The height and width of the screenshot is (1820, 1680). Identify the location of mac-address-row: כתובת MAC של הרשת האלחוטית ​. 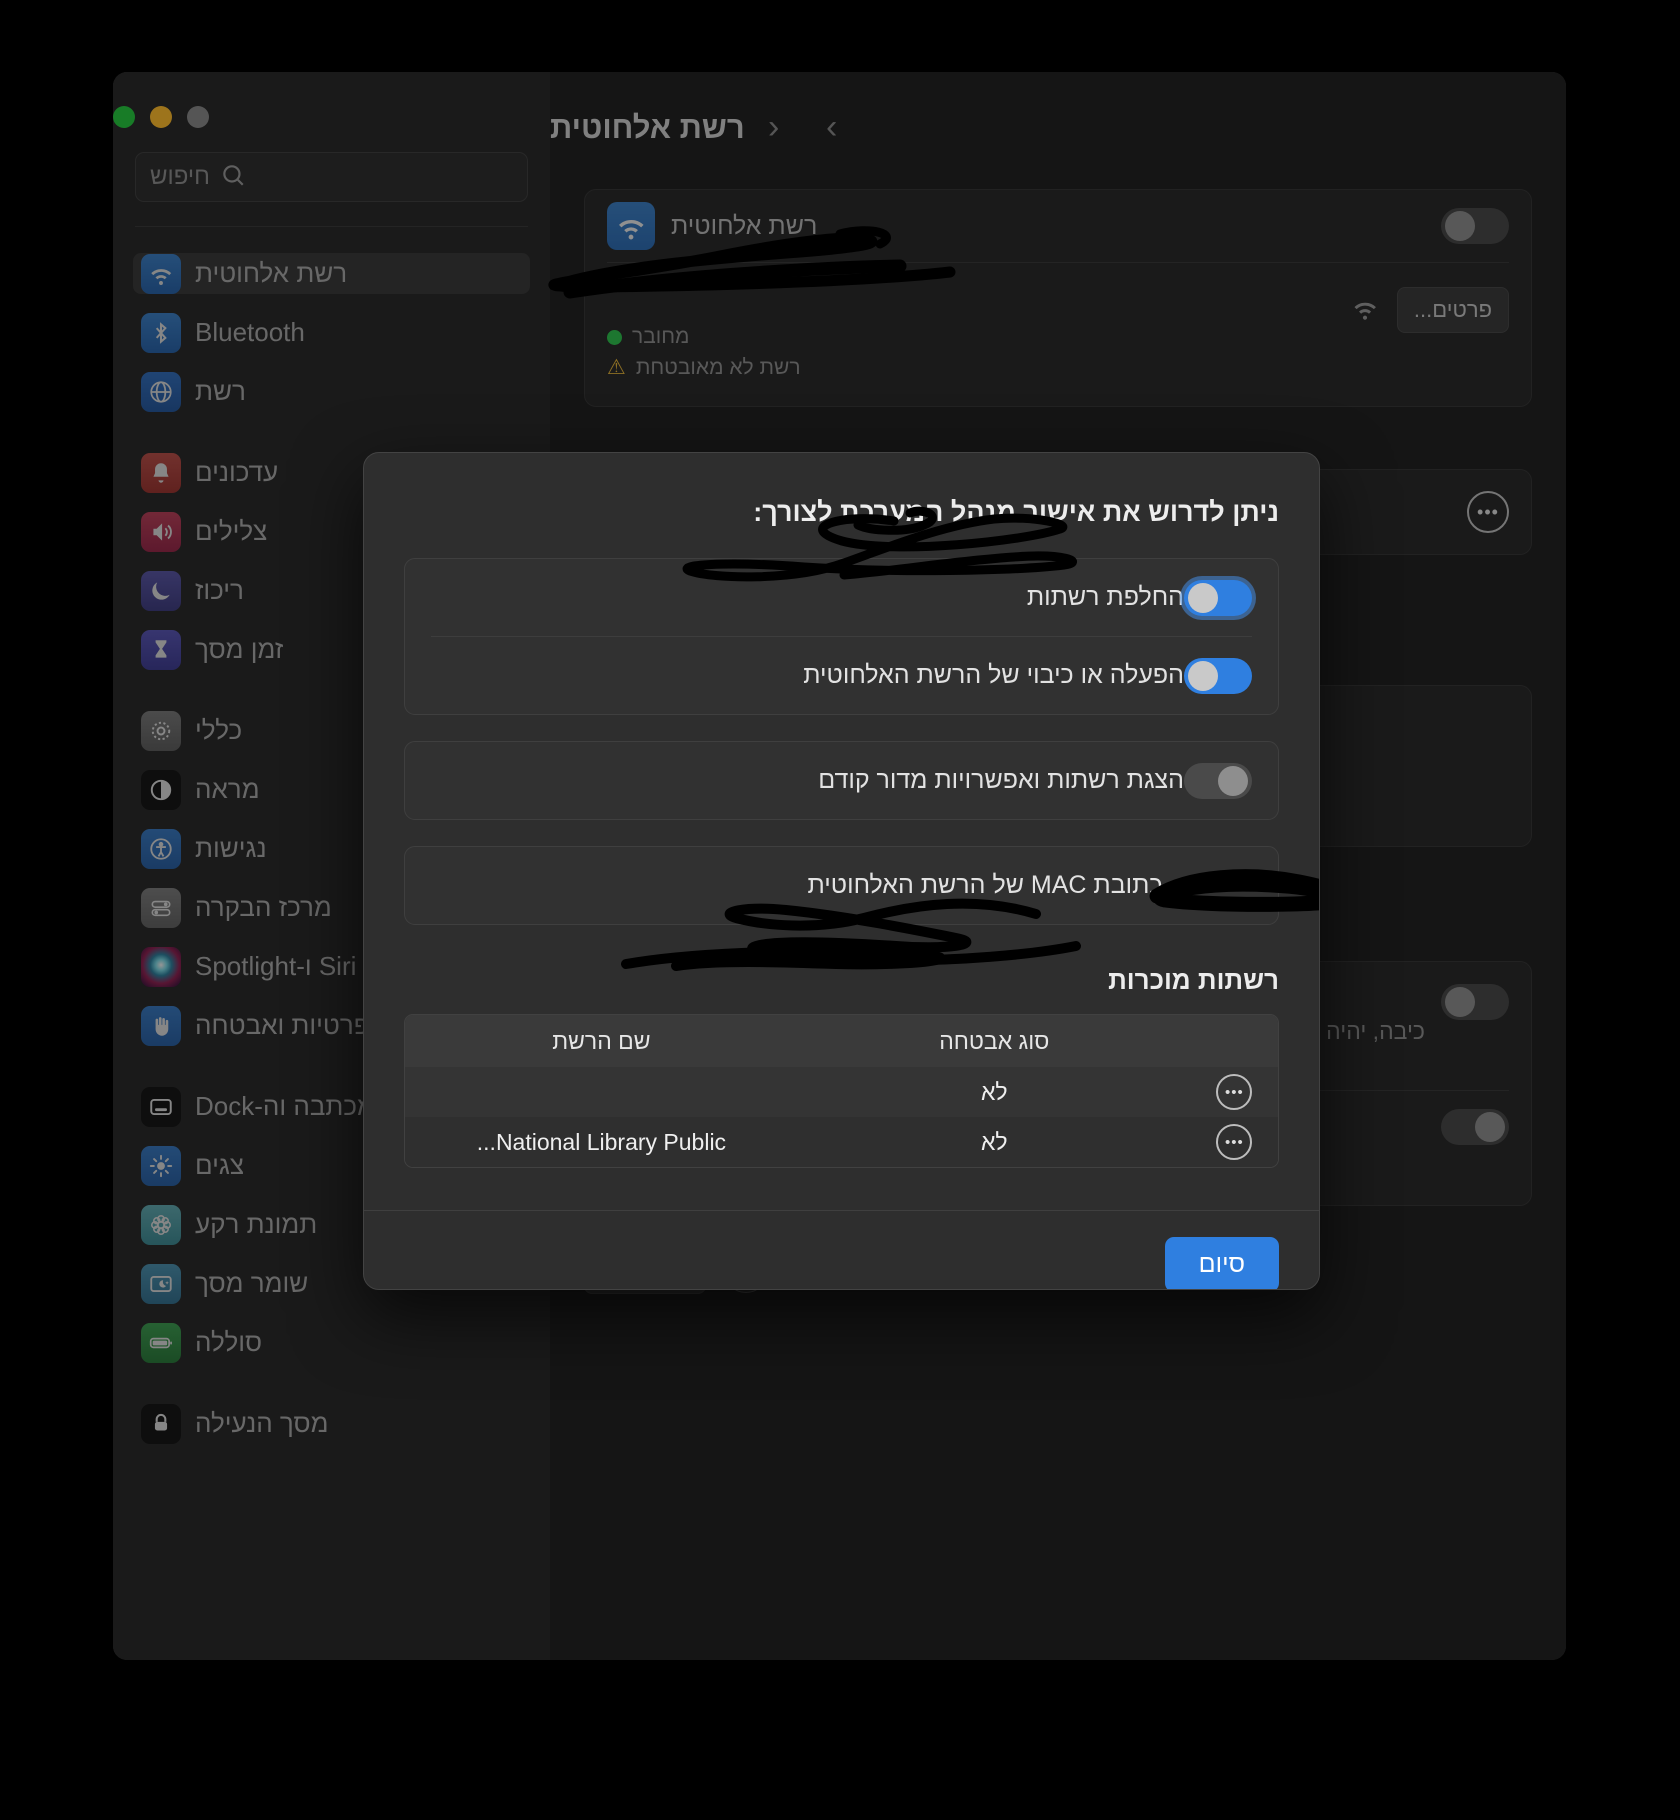
(862, 885).